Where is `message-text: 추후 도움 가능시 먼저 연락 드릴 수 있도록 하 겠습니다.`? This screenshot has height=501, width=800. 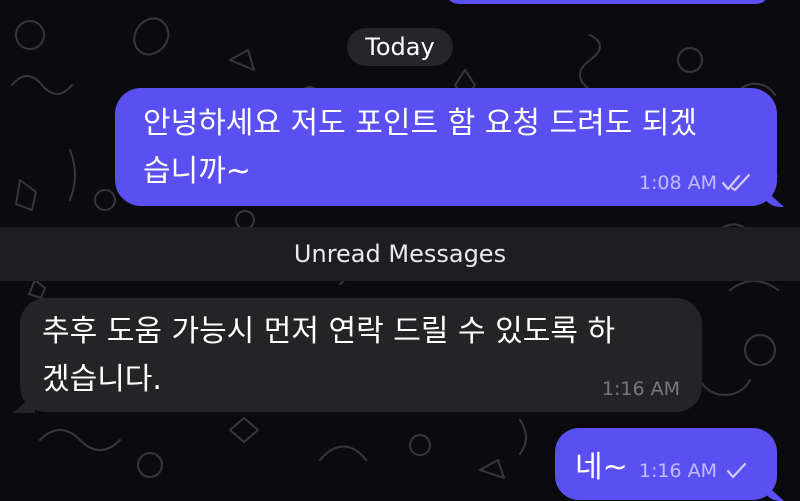 message-text: 추후 도움 가능시 먼저 연락 드릴 수 있도록 하 겠습니다. is located at coordinates (329, 355).